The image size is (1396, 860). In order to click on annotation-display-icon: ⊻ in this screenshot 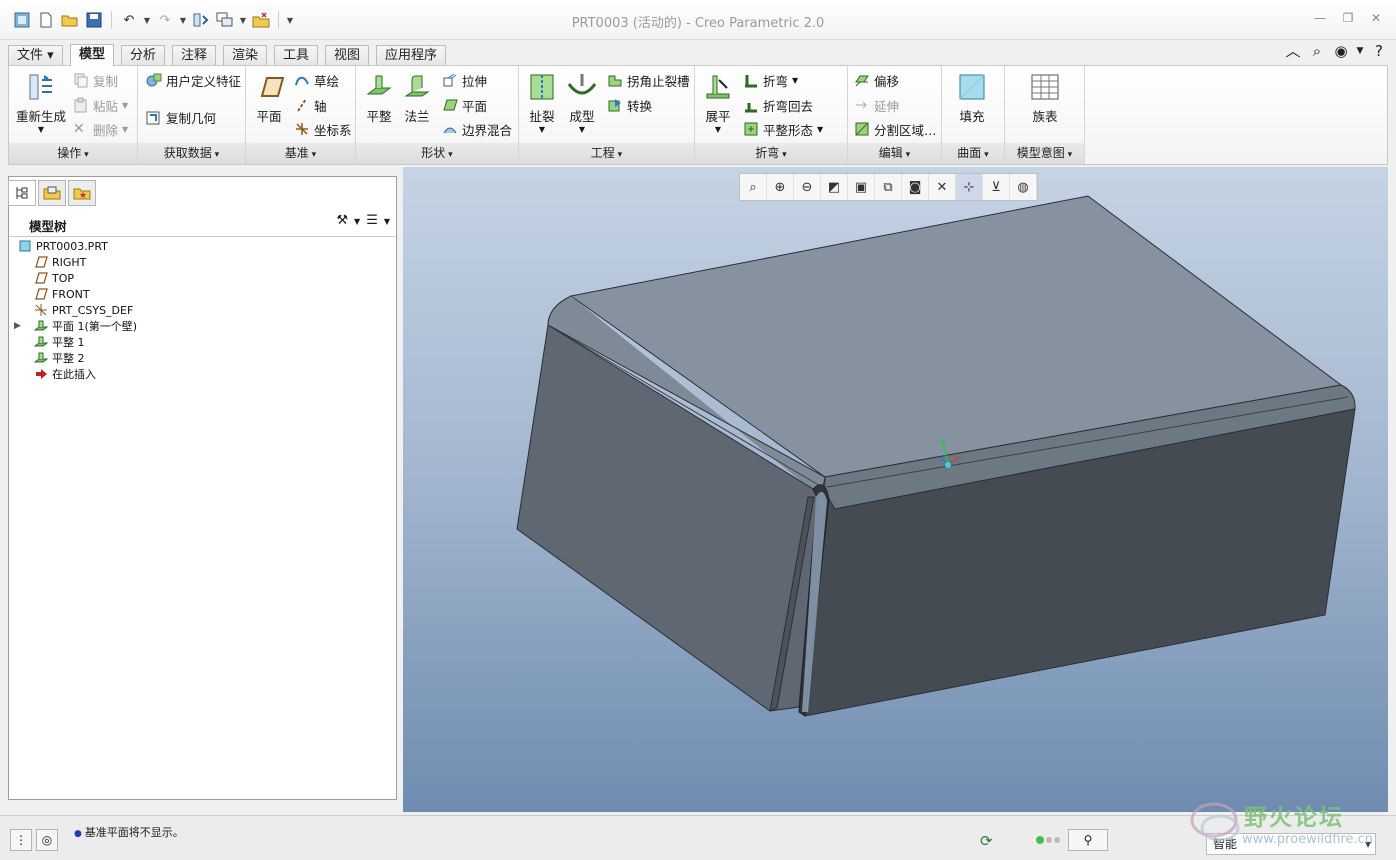, I will do `click(996, 187)`.